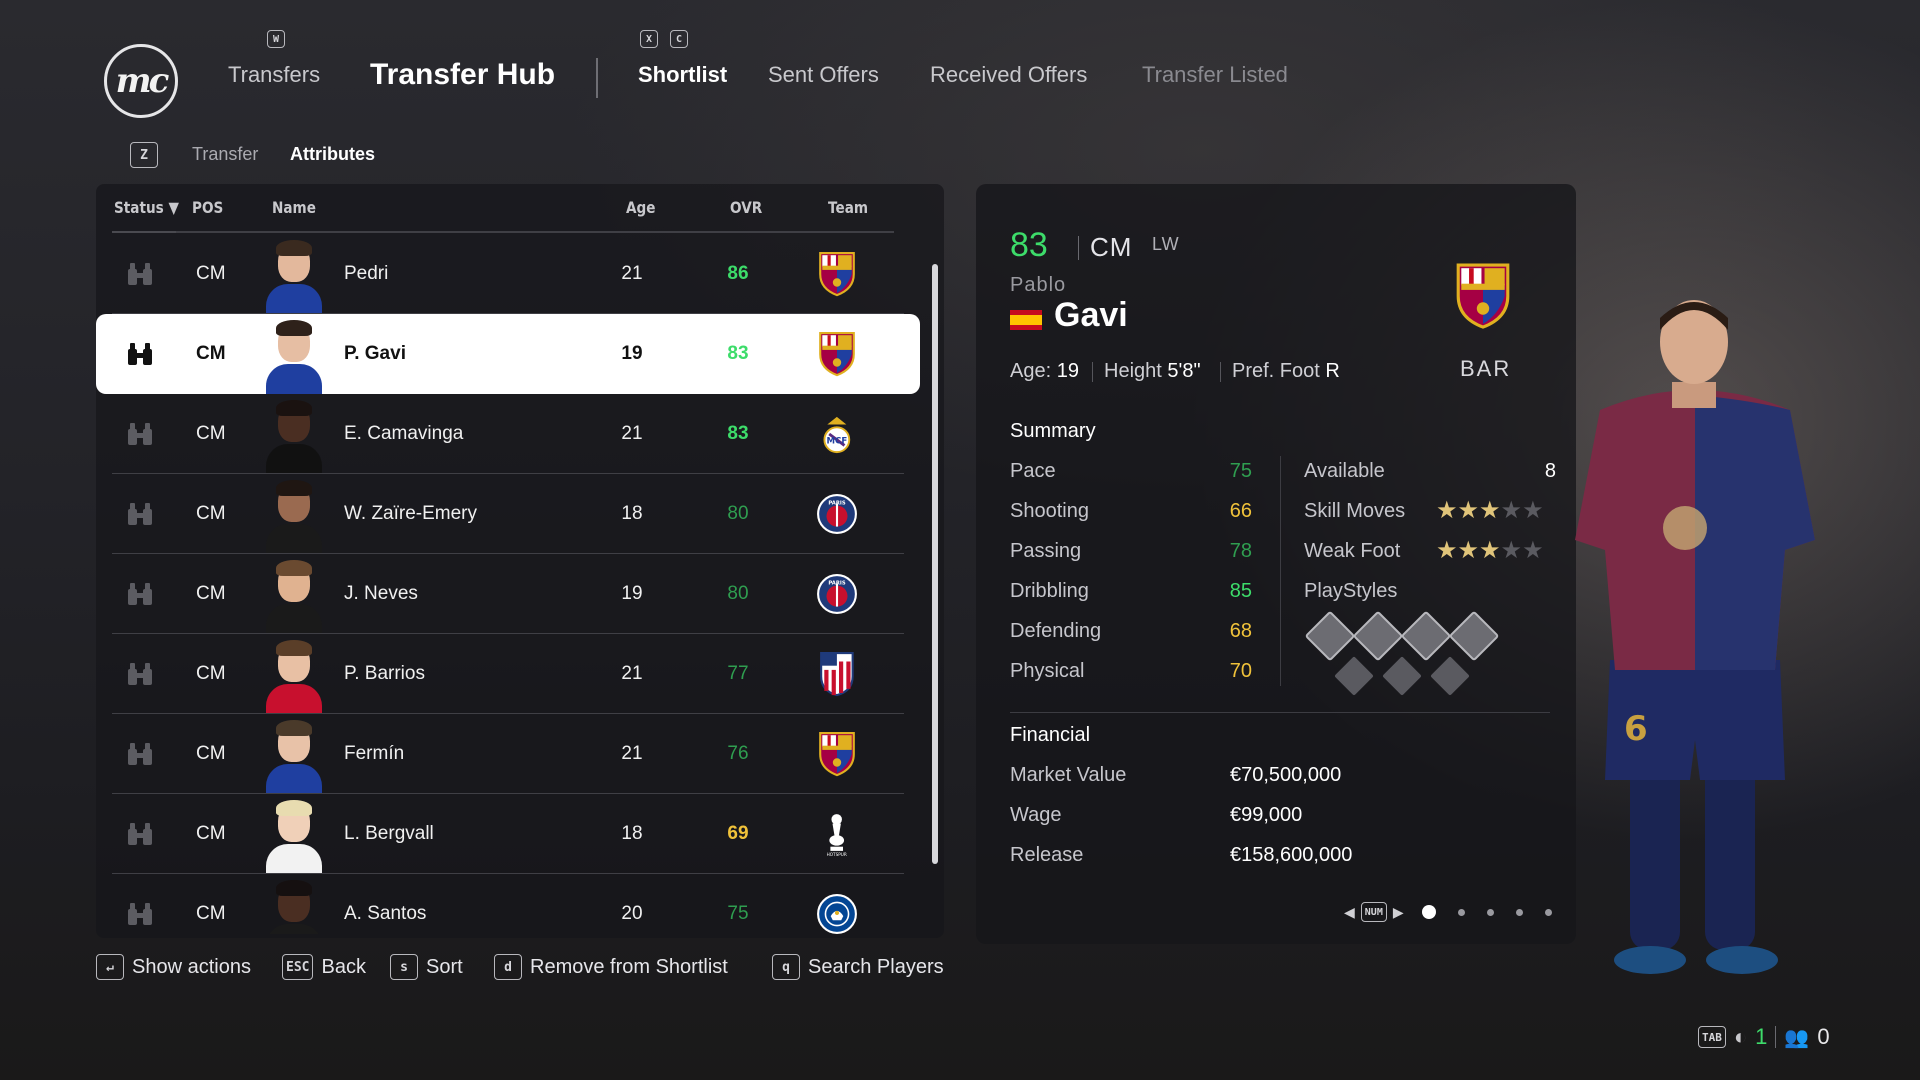 The image size is (1920, 1080). Describe the element at coordinates (1823, 1036) in the screenshot. I see `friends-count: 0` at that location.